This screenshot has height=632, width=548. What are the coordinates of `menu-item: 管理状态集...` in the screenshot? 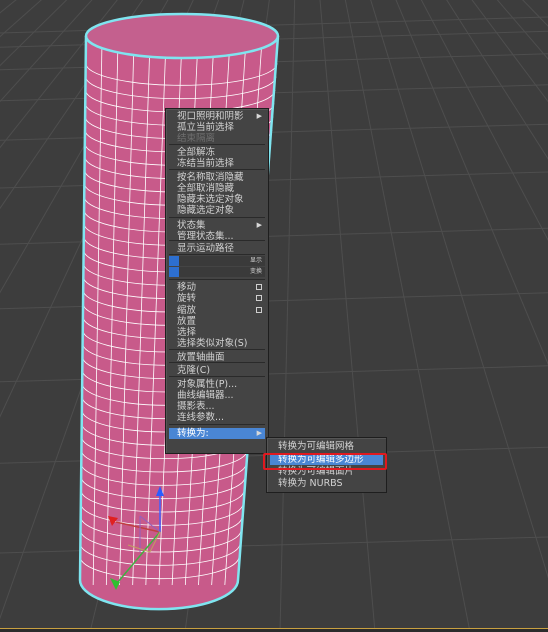 It's located at (217, 236).